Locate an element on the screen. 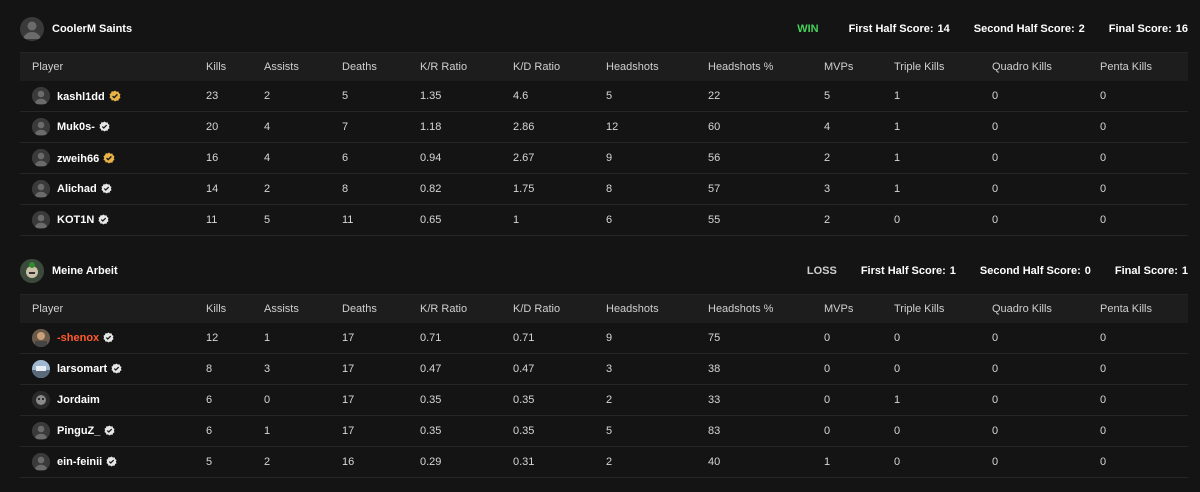 This screenshot has width=1200, height=492. kills-cell: 6 is located at coordinates (209, 431).